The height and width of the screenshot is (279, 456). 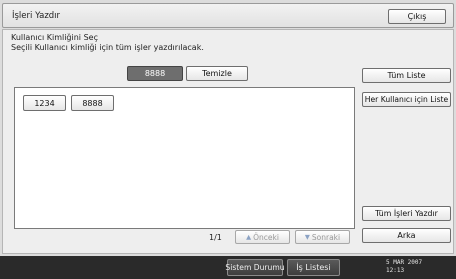 I want to click on triangle-up-icon: ▲, so click(x=249, y=237).